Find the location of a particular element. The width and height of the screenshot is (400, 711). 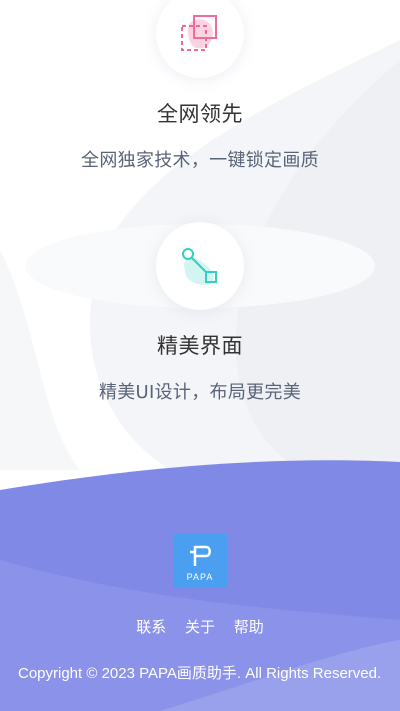

logo-text: PAPA is located at coordinates (200, 577).